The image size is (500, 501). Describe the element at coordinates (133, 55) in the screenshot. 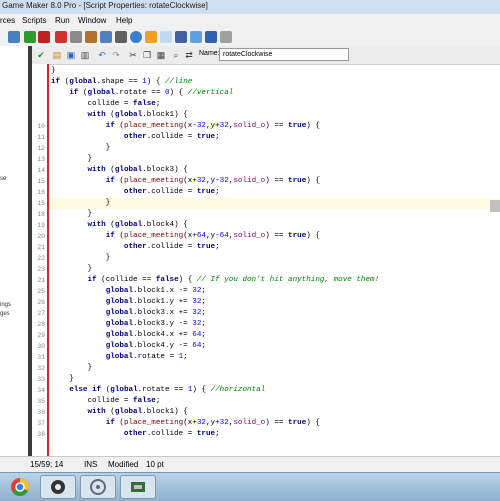

I see `cut-icon: ✂` at that location.